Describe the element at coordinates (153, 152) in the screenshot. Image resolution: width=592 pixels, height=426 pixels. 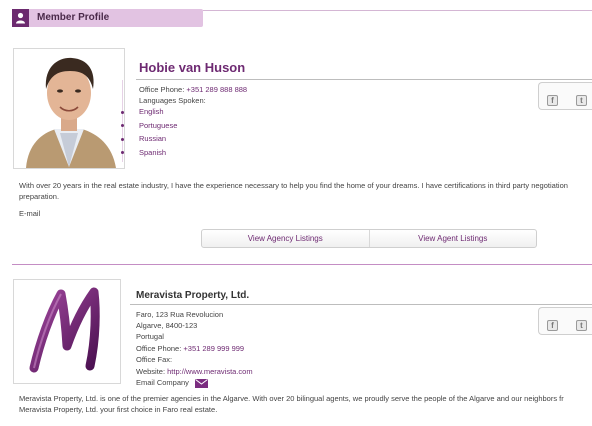
I see `language-item: Spanish` at that location.